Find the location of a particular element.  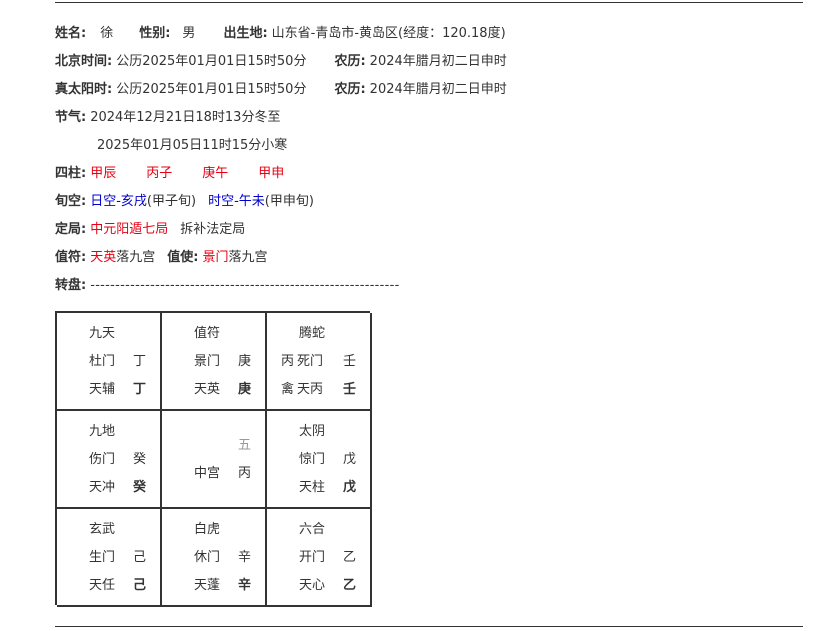

month-pillar: 丙子 is located at coordinates (159, 173).